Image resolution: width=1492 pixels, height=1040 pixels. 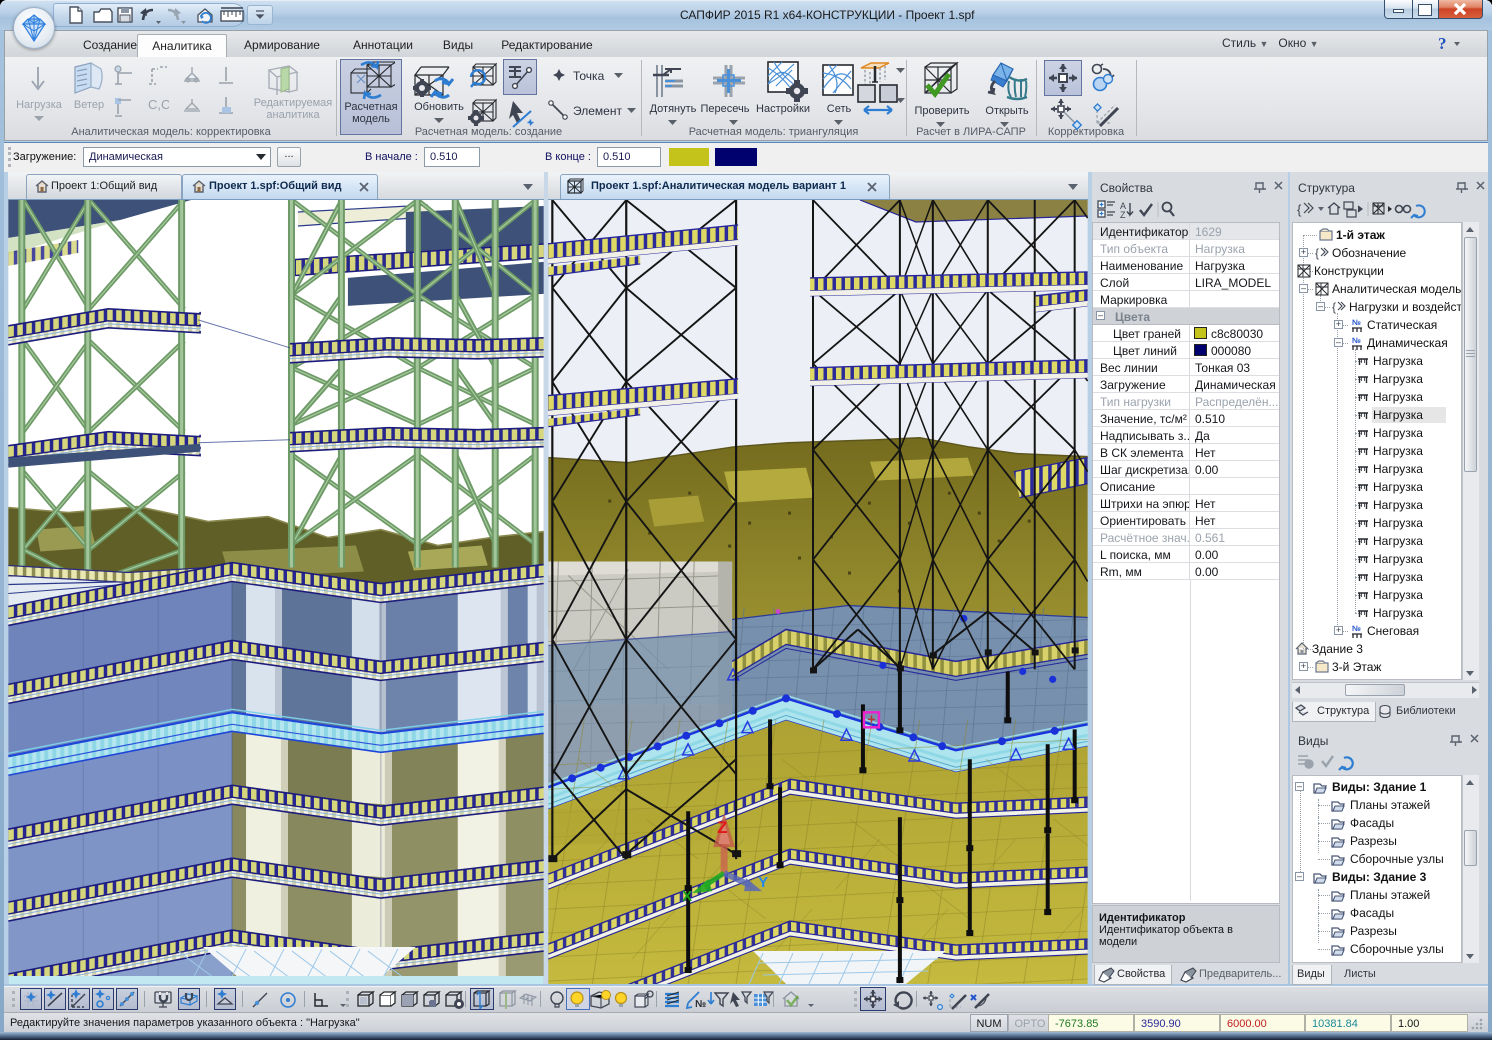 I want to click on svg-text: C,C, so click(x=158, y=104).